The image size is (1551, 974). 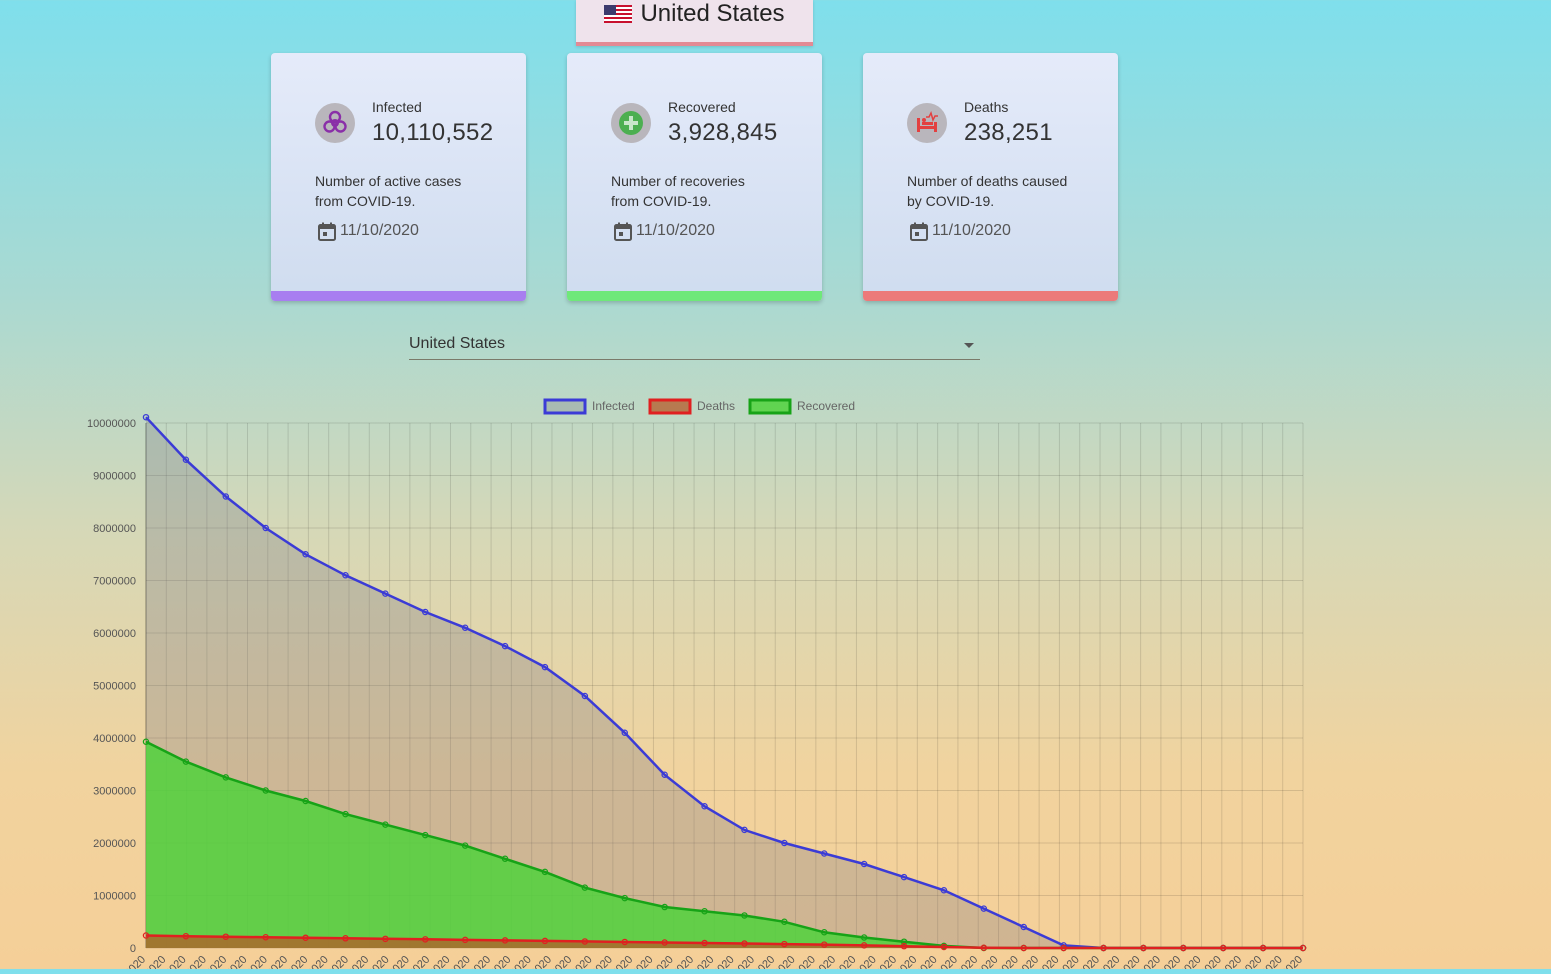 What do you see at coordinates (927, 123) in the screenshot?
I see `hospital-bed-icon` at bounding box center [927, 123].